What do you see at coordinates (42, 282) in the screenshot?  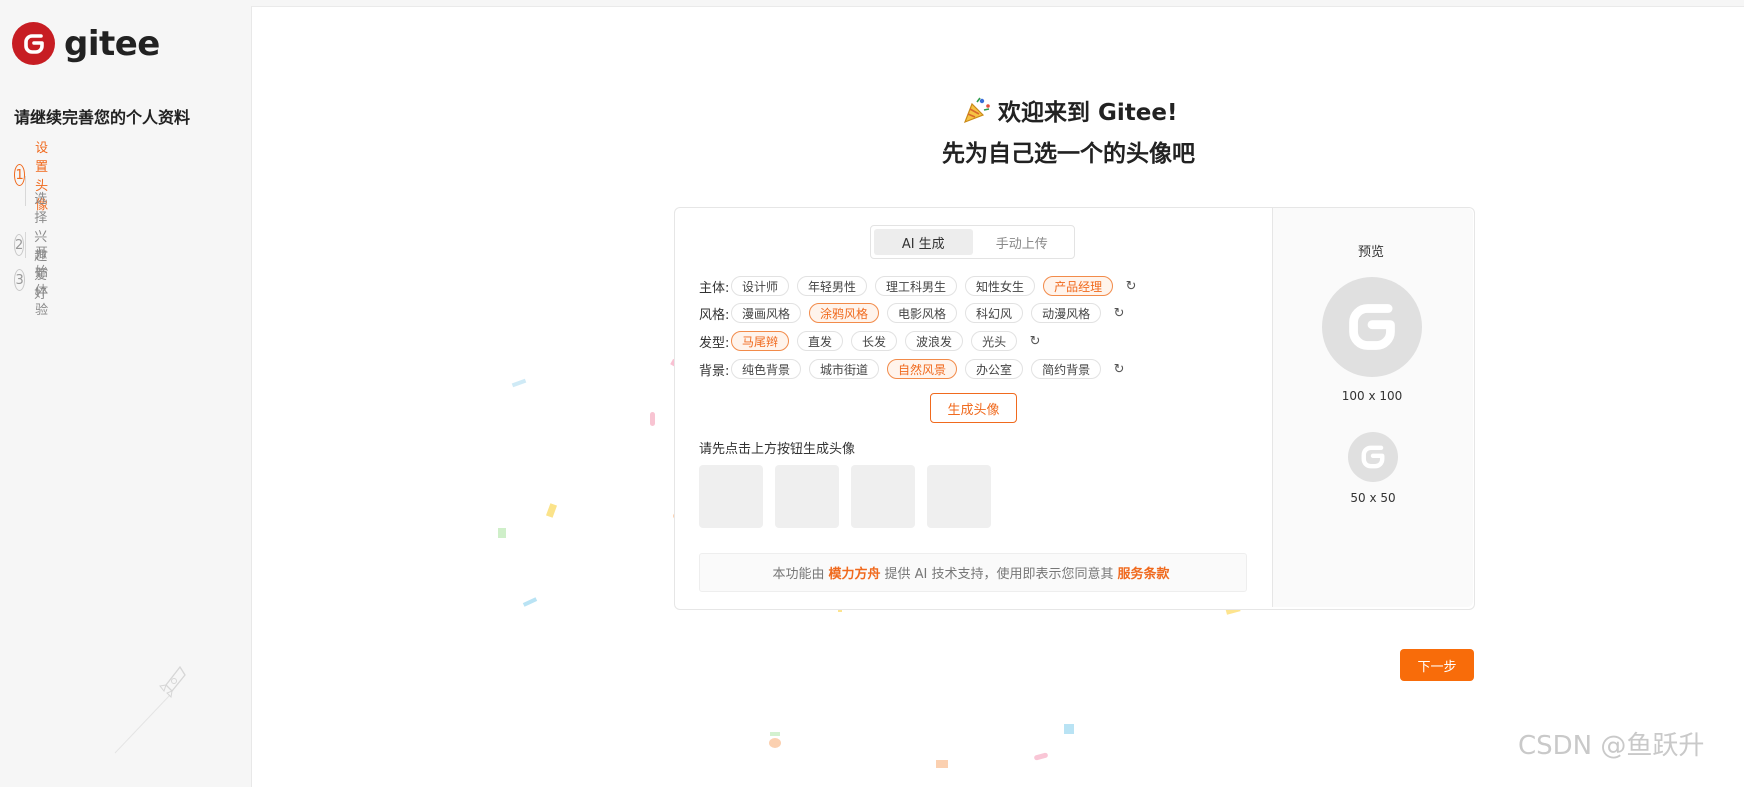 I see `step-label: 开始体验` at bounding box center [42, 282].